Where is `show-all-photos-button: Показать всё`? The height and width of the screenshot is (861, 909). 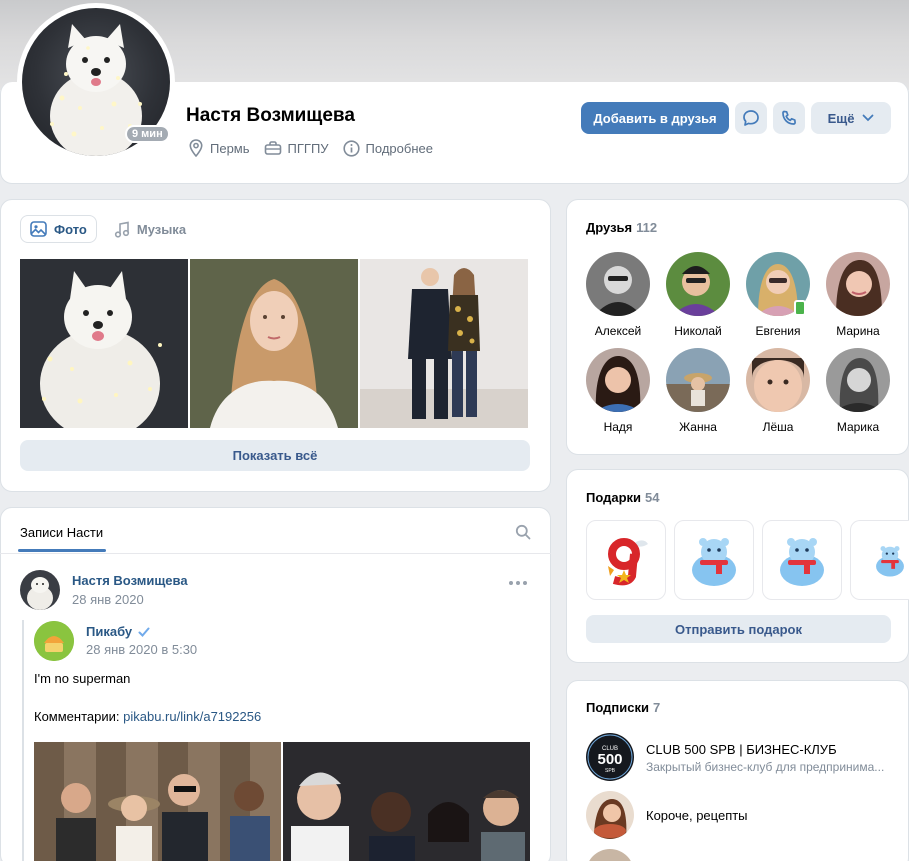 show-all-photos-button: Показать всё is located at coordinates (275, 455).